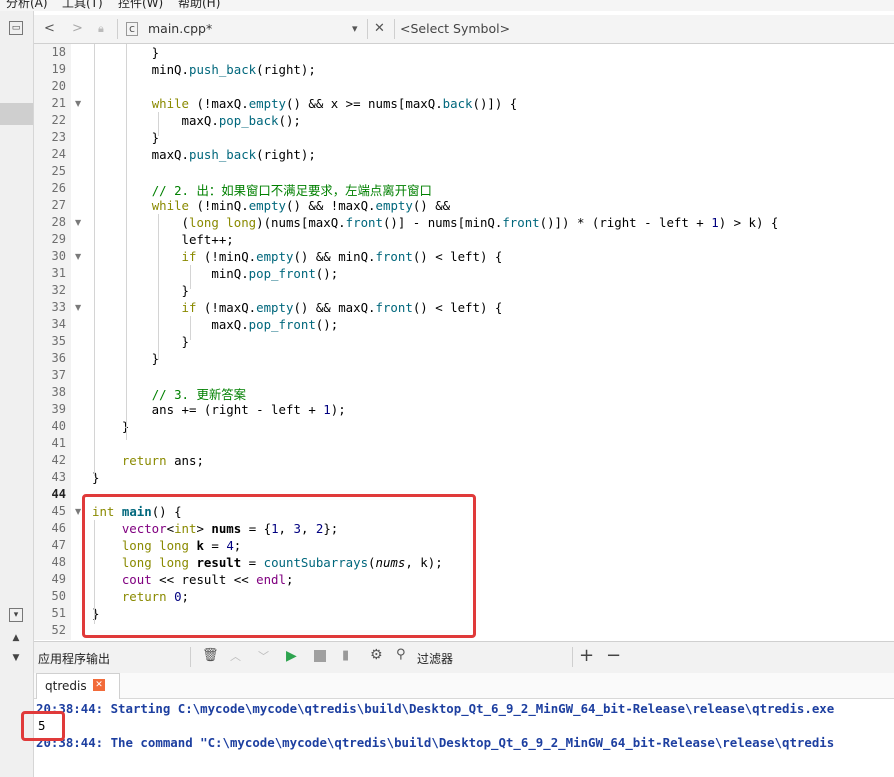 The image size is (894, 777). I want to click on code-line: minQ.pop_front();, so click(215, 273).